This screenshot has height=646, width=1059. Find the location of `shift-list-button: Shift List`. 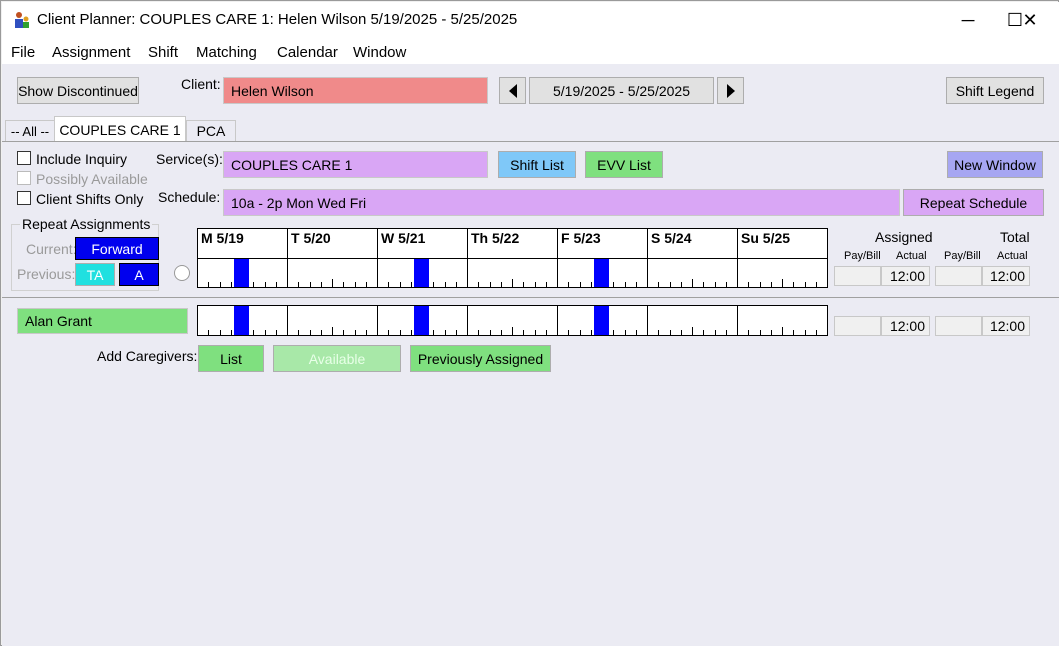

shift-list-button: Shift List is located at coordinates (537, 164).